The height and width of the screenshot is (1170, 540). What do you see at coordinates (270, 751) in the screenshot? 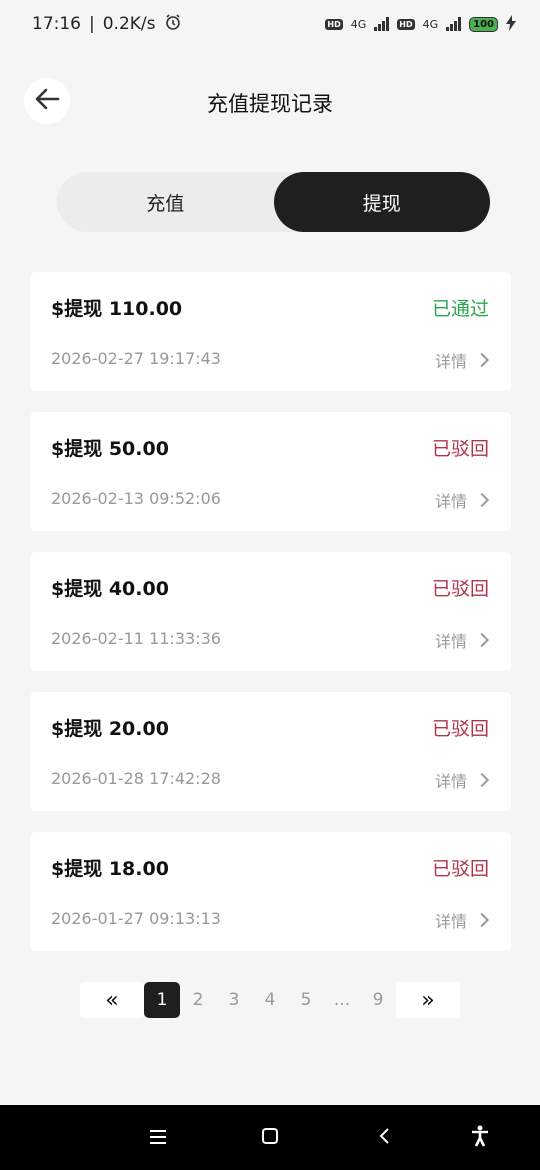
I see `record-card: $提现 20.00 已驳回 2026-01-28 17:42:28 详情` at bounding box center [270, 751].